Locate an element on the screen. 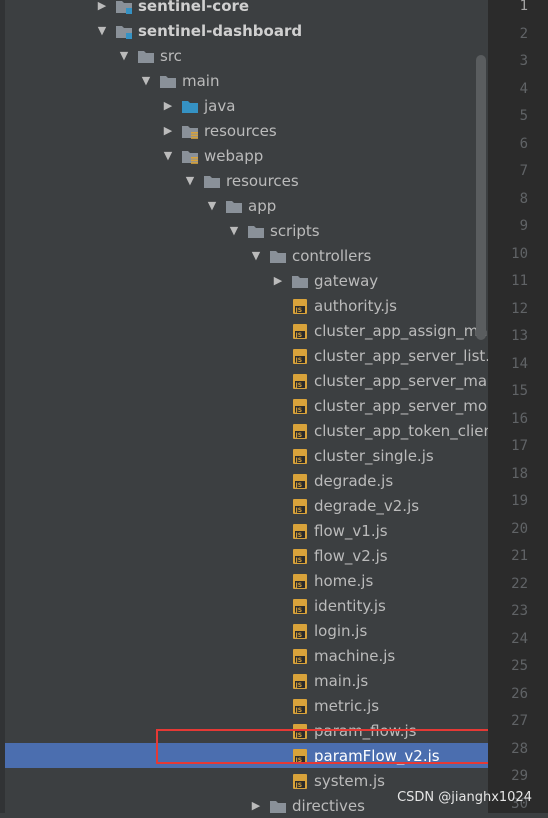  tree-file-row: ▶JSmetric.js is located at coordinates (246, 705).